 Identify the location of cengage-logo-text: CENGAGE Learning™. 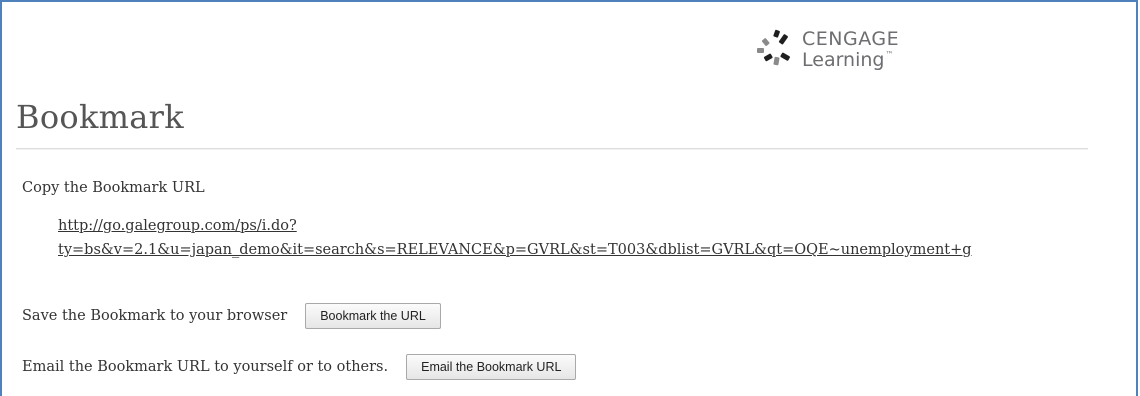
(850, 50).